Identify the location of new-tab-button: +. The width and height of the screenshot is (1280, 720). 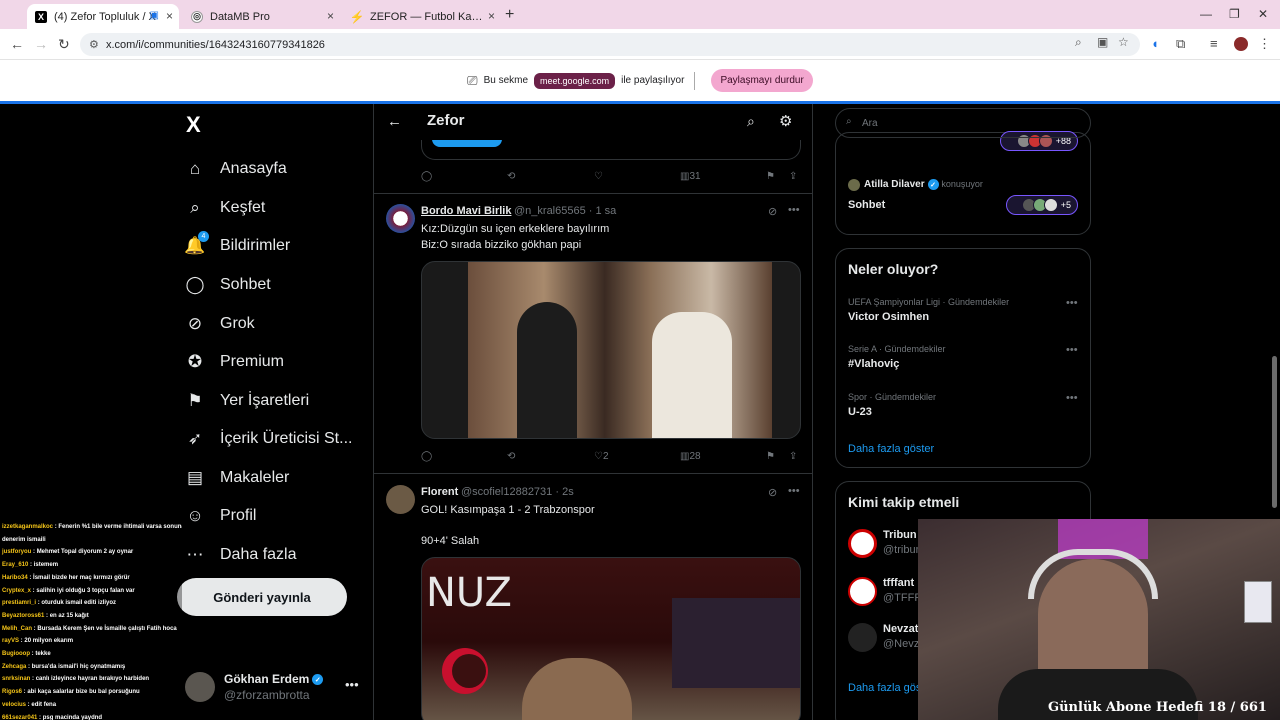
(509, 15).